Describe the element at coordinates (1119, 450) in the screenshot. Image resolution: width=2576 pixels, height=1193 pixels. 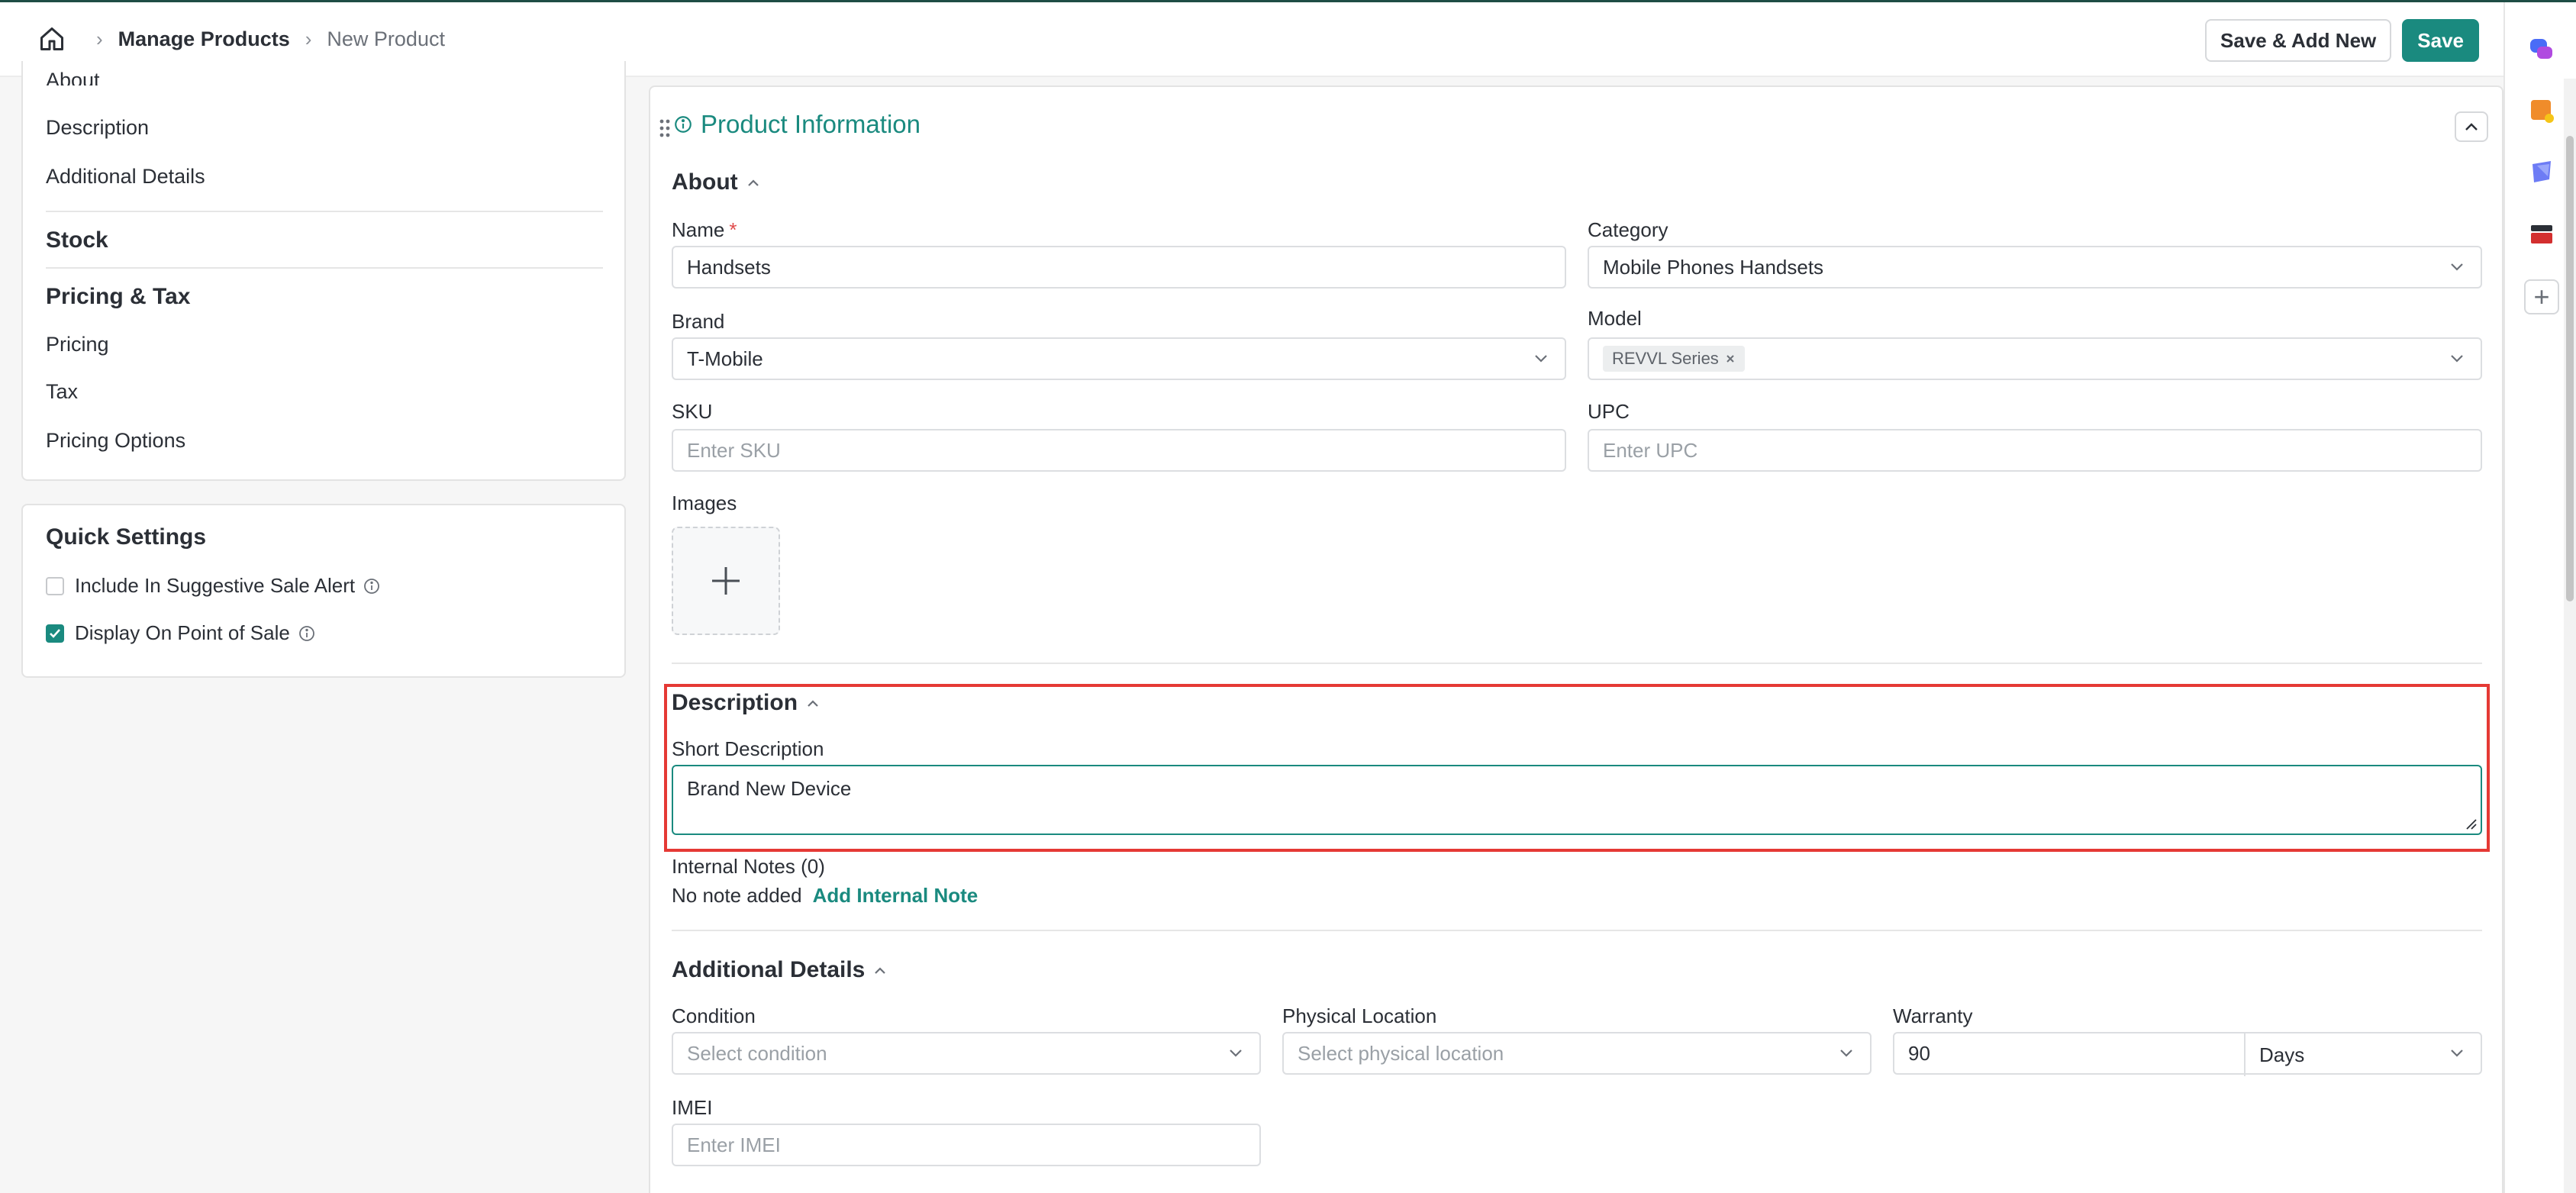
I see `sku-input: Enter SKU` at that location.